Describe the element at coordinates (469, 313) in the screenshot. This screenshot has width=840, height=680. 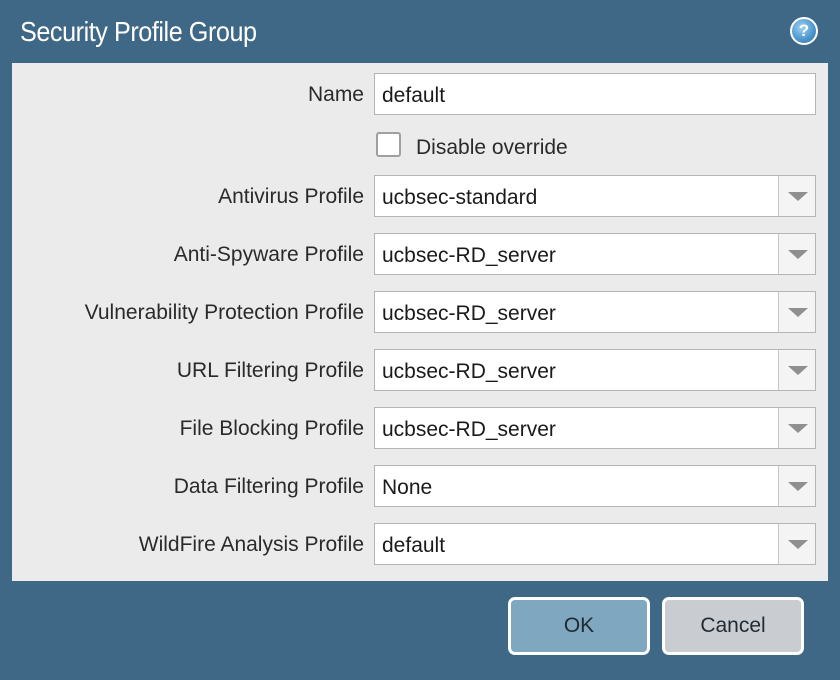
I see `vulnerability-protection-profile-value: ucbsec-RD_server` at that location.